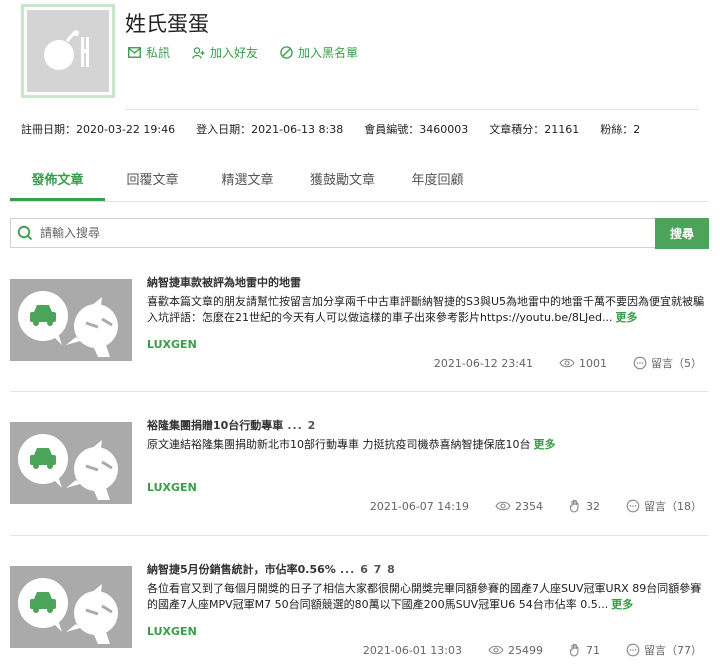  What do you see at coordinates (134, 52) in the screenshot?
I see `envelope-icon` at bounding box center [134, 52].